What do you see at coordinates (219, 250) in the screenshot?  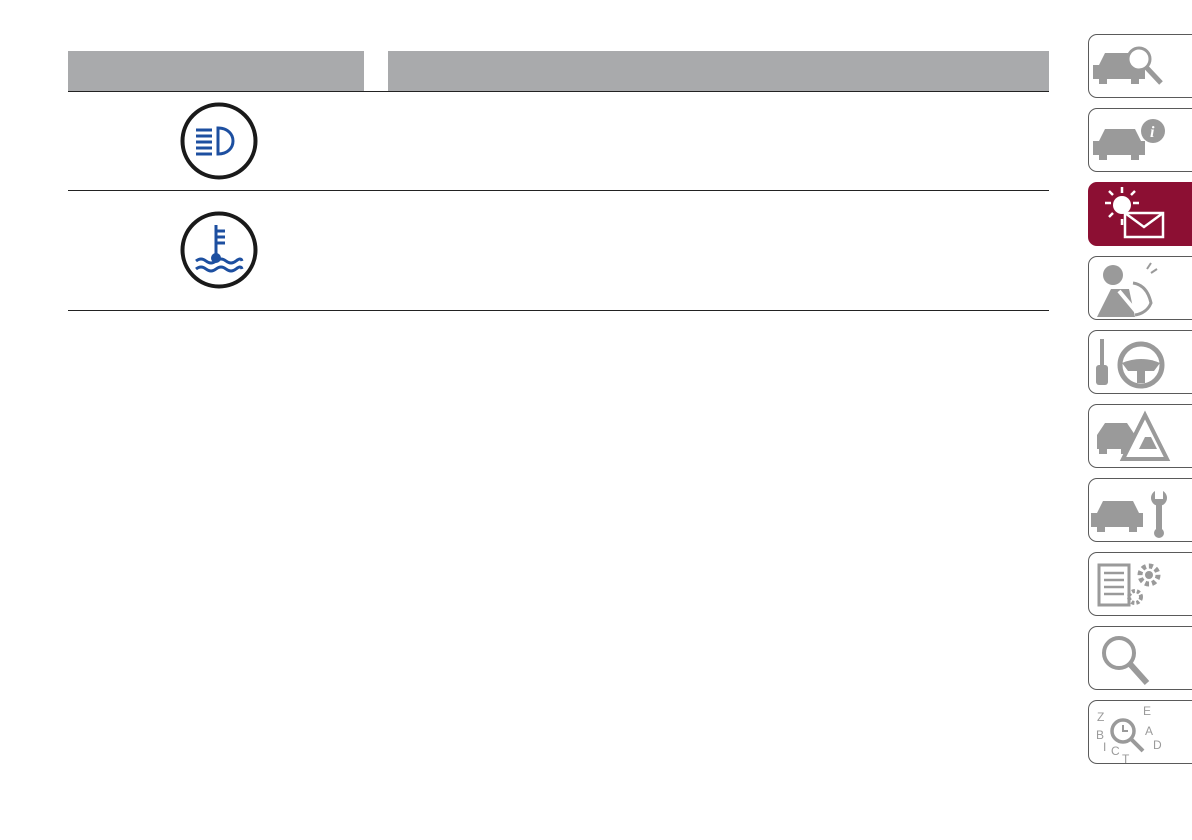 I see `coolant-temperature-icon` at bounding box center [219, 250].